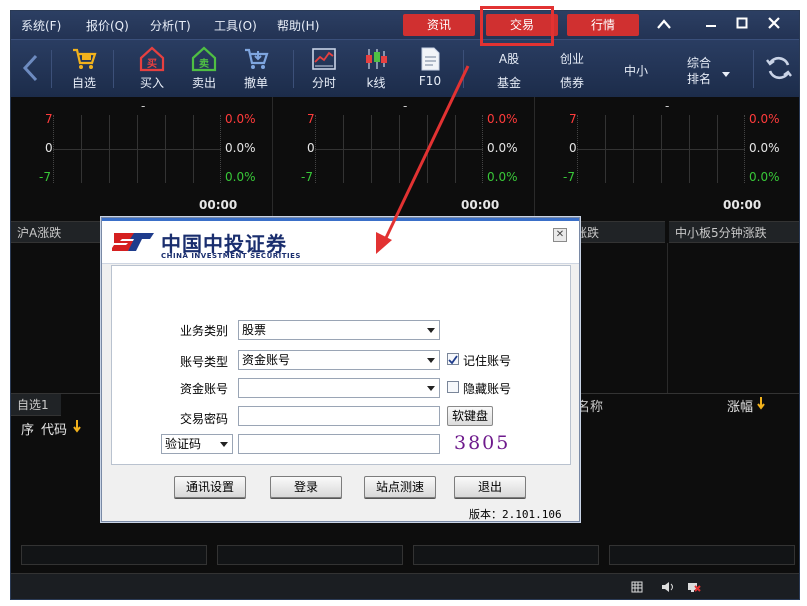  What do you see at coordinates (306, 487) in the screenshot?
I see `login-button: 登录` at bounding box center [306, 487].